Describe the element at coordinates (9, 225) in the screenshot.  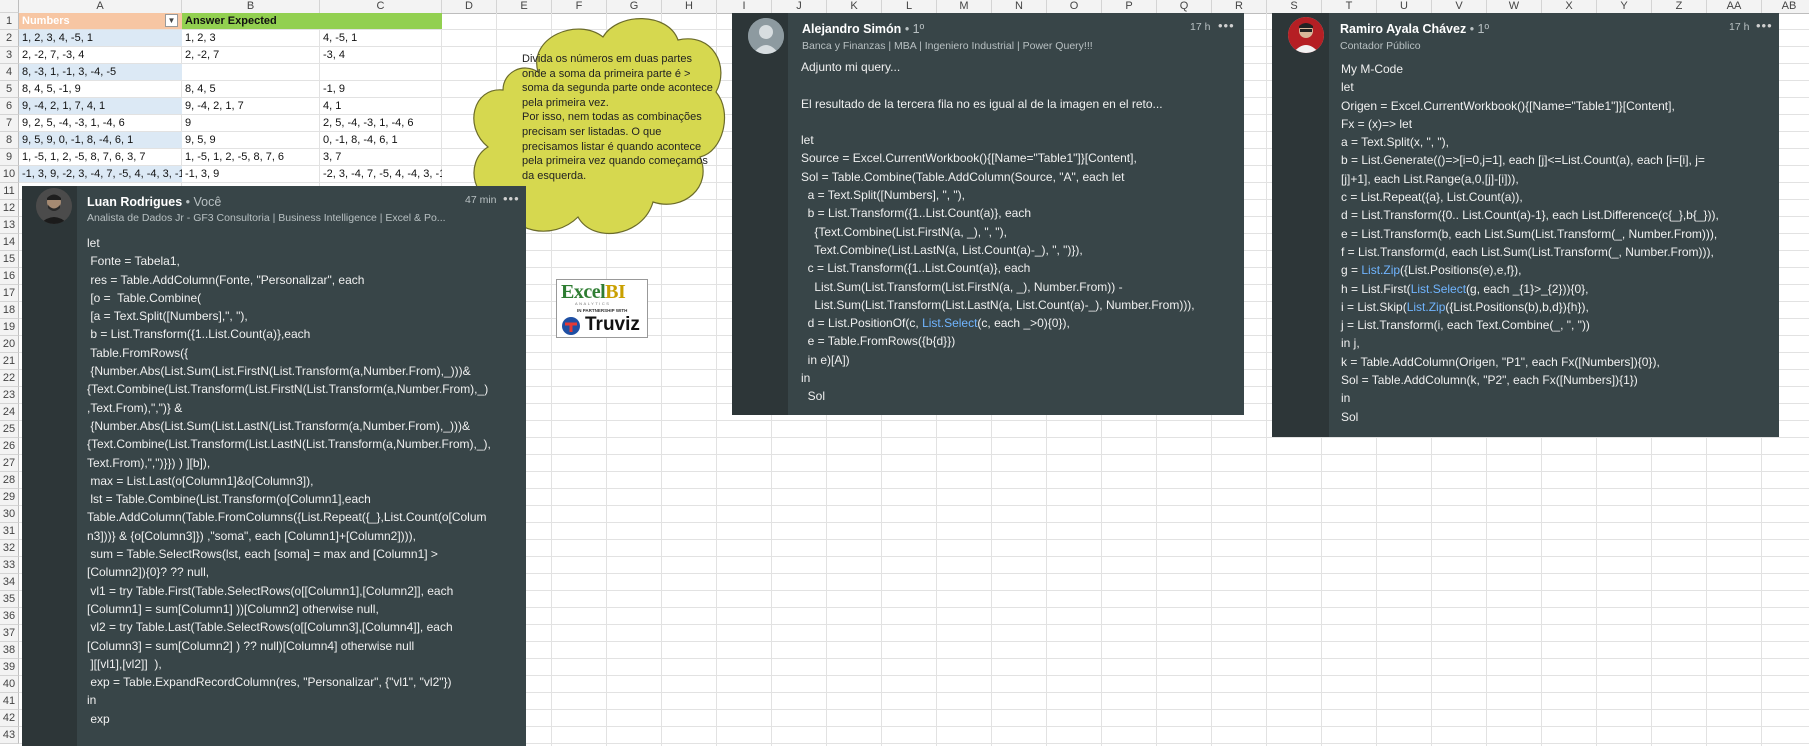
I see `row-header-13: 13` at that location.